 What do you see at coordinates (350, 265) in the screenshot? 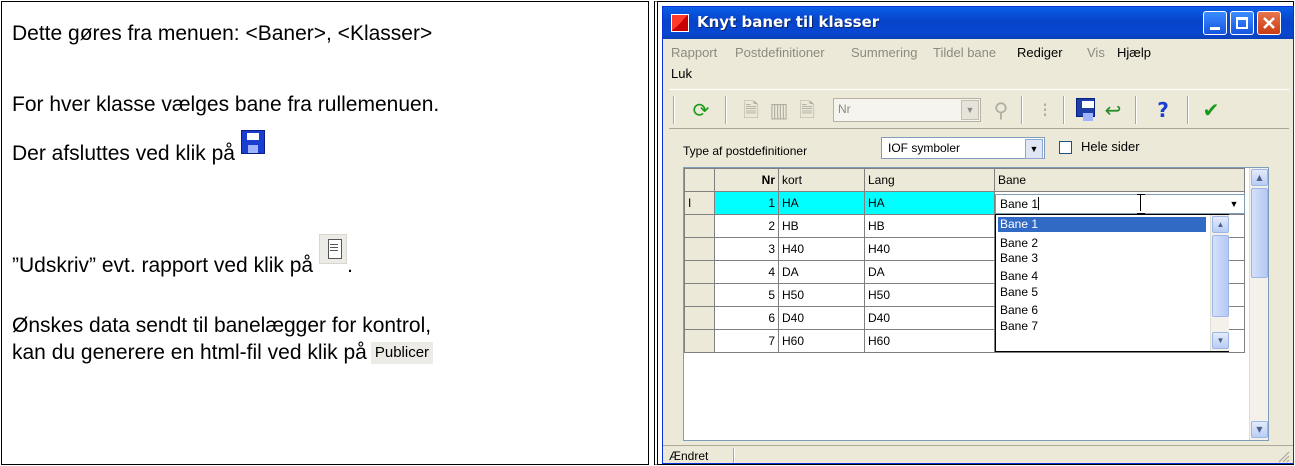
I see `instruction-text: .` at bounding box center [350, 265].